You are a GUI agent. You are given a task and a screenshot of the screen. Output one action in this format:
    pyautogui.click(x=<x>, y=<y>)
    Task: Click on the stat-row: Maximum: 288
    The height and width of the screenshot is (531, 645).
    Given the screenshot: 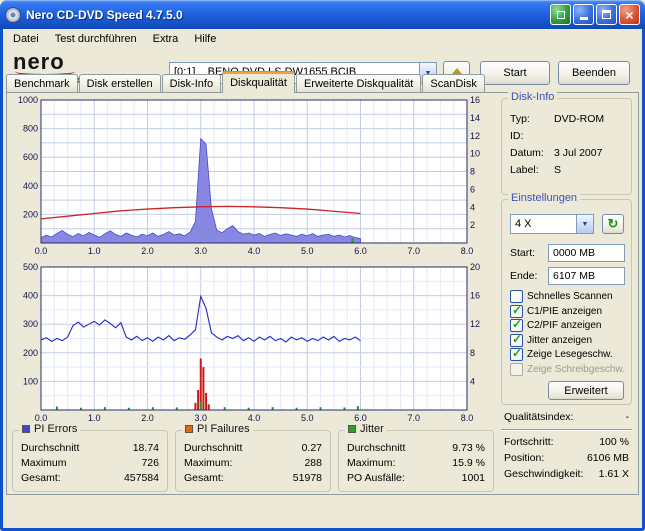 What is the action you would take?
    pyautogui.click(x=253, y=463)
    